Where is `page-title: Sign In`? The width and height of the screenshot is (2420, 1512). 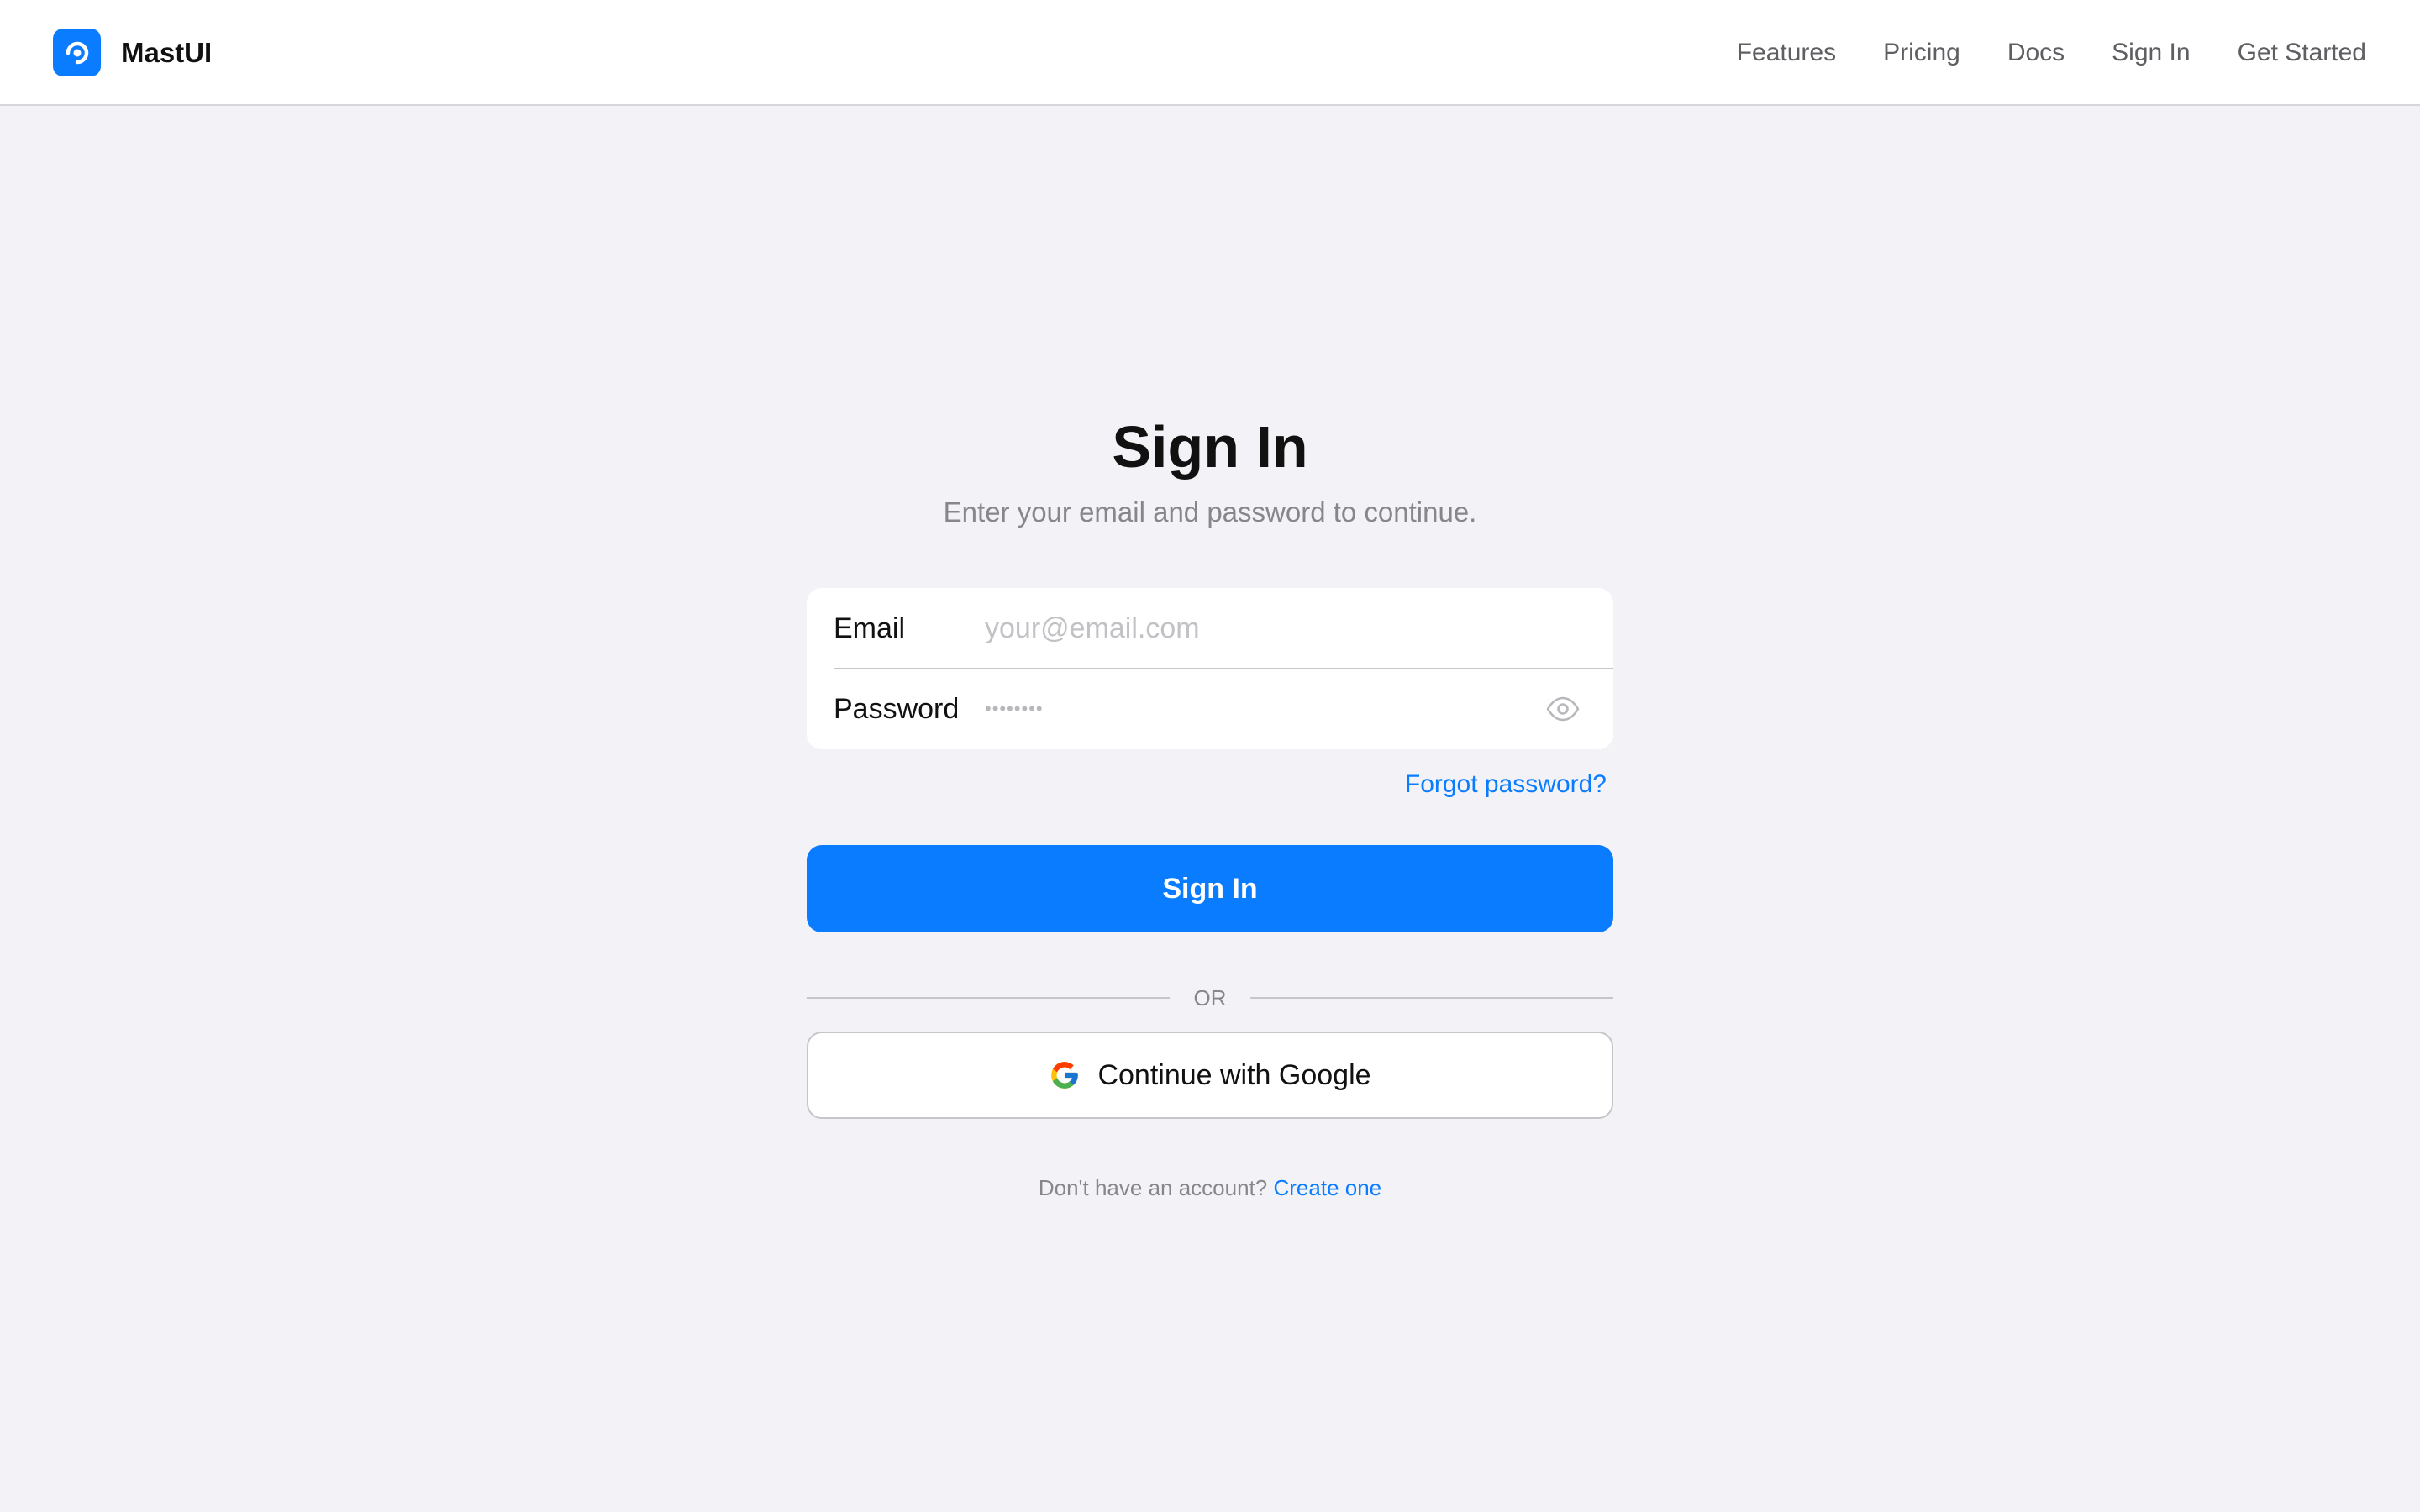 page-title: Sign In is located at coordinates (1210, 447).